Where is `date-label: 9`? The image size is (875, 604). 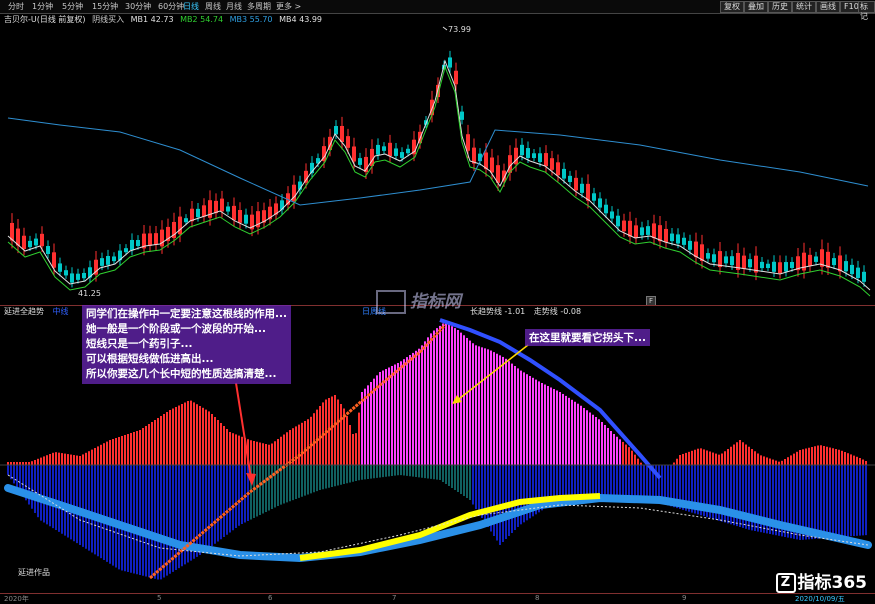
date-label: 9 is located at coordinates (684, 598).